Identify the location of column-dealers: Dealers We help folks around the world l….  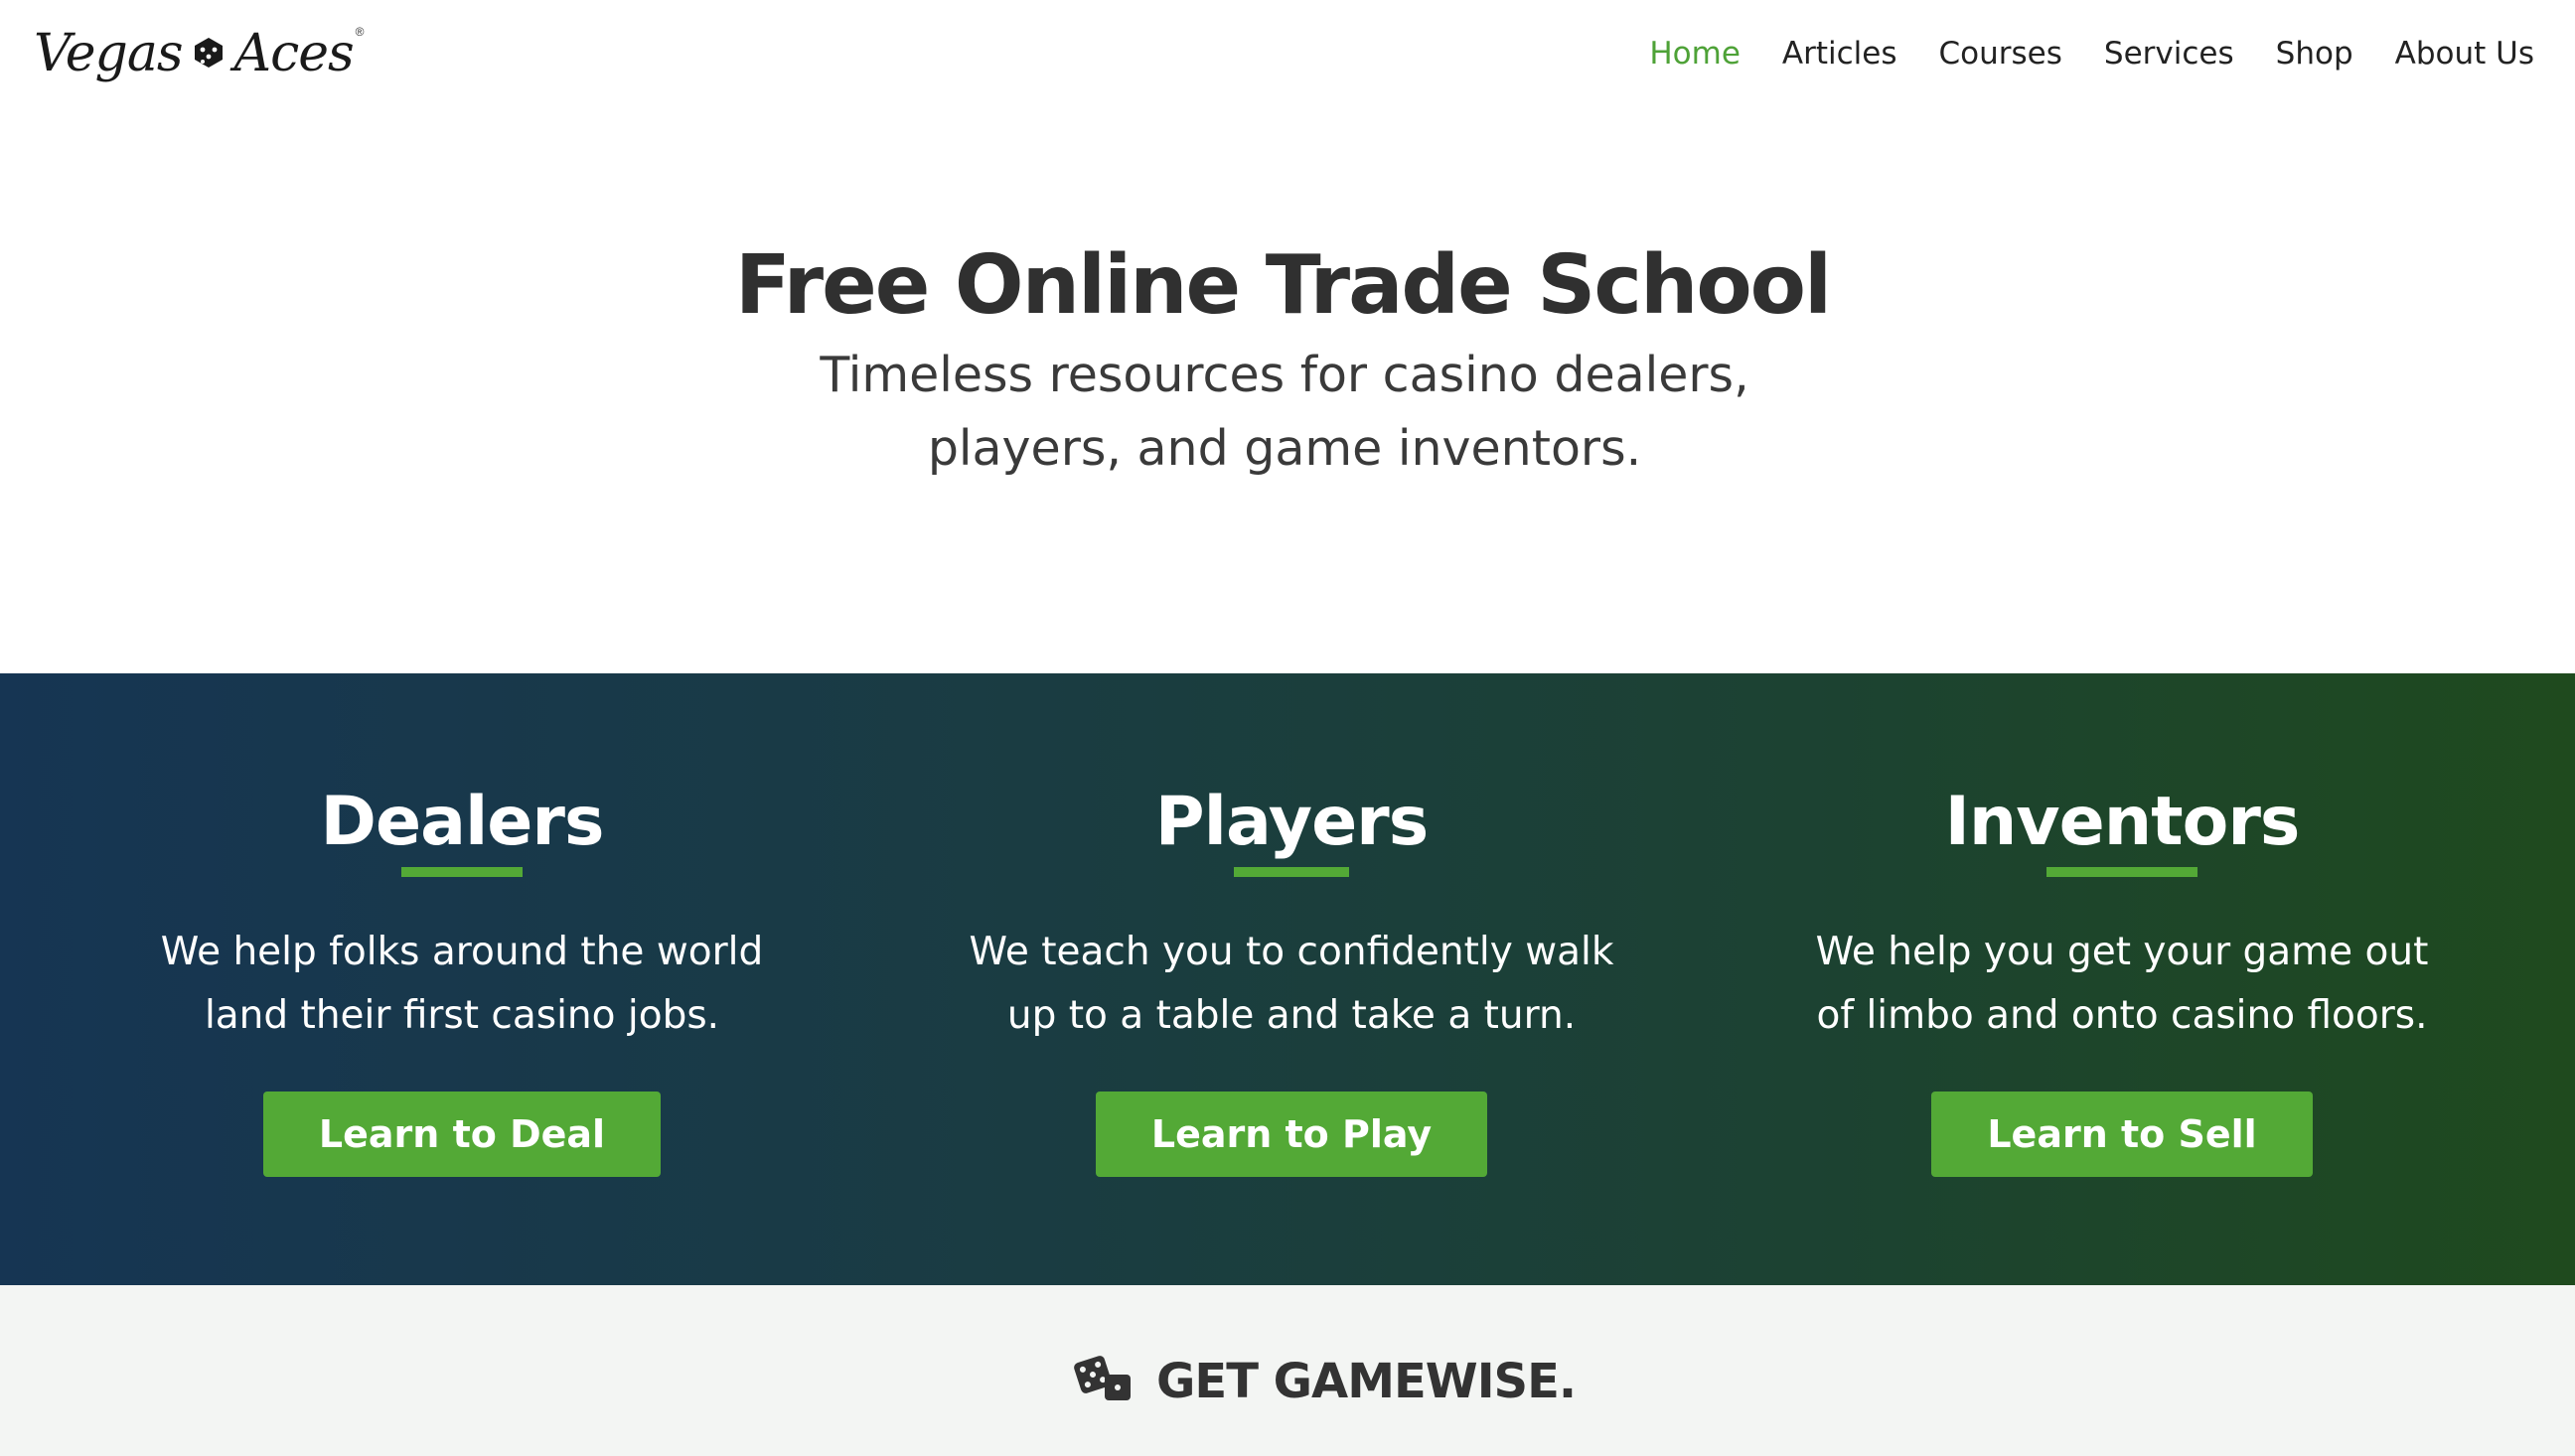
(462, 980).